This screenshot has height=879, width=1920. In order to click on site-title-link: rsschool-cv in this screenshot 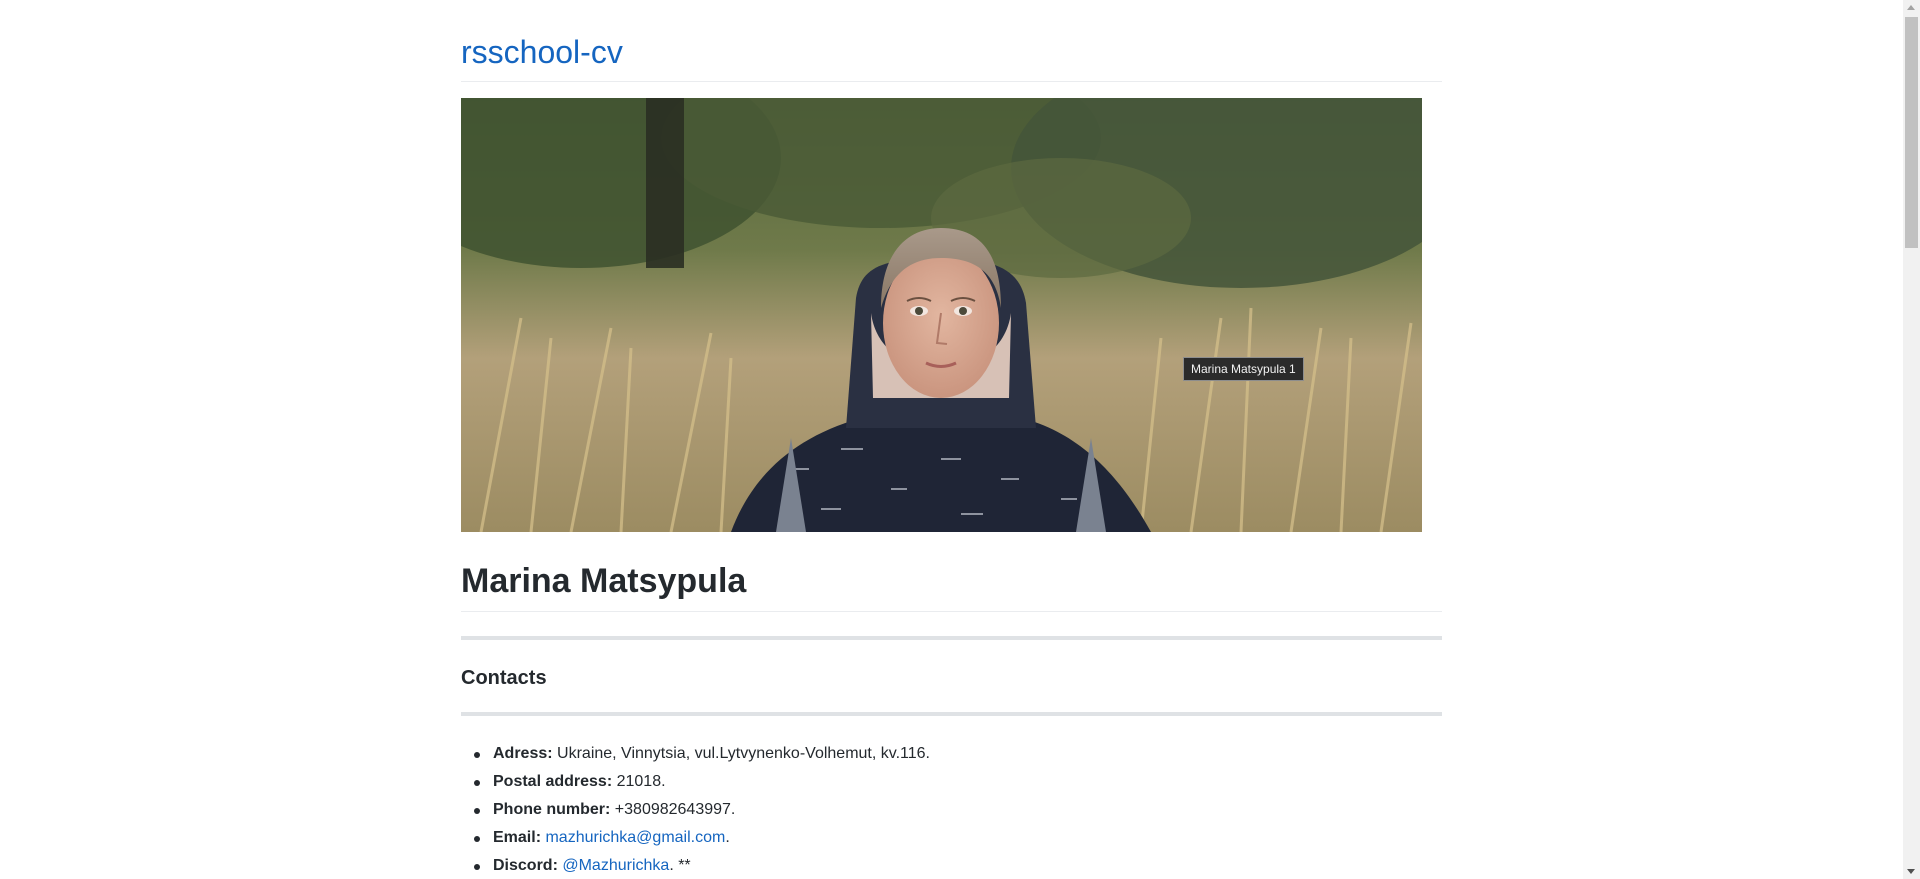, I will do `click(542, 52)`.